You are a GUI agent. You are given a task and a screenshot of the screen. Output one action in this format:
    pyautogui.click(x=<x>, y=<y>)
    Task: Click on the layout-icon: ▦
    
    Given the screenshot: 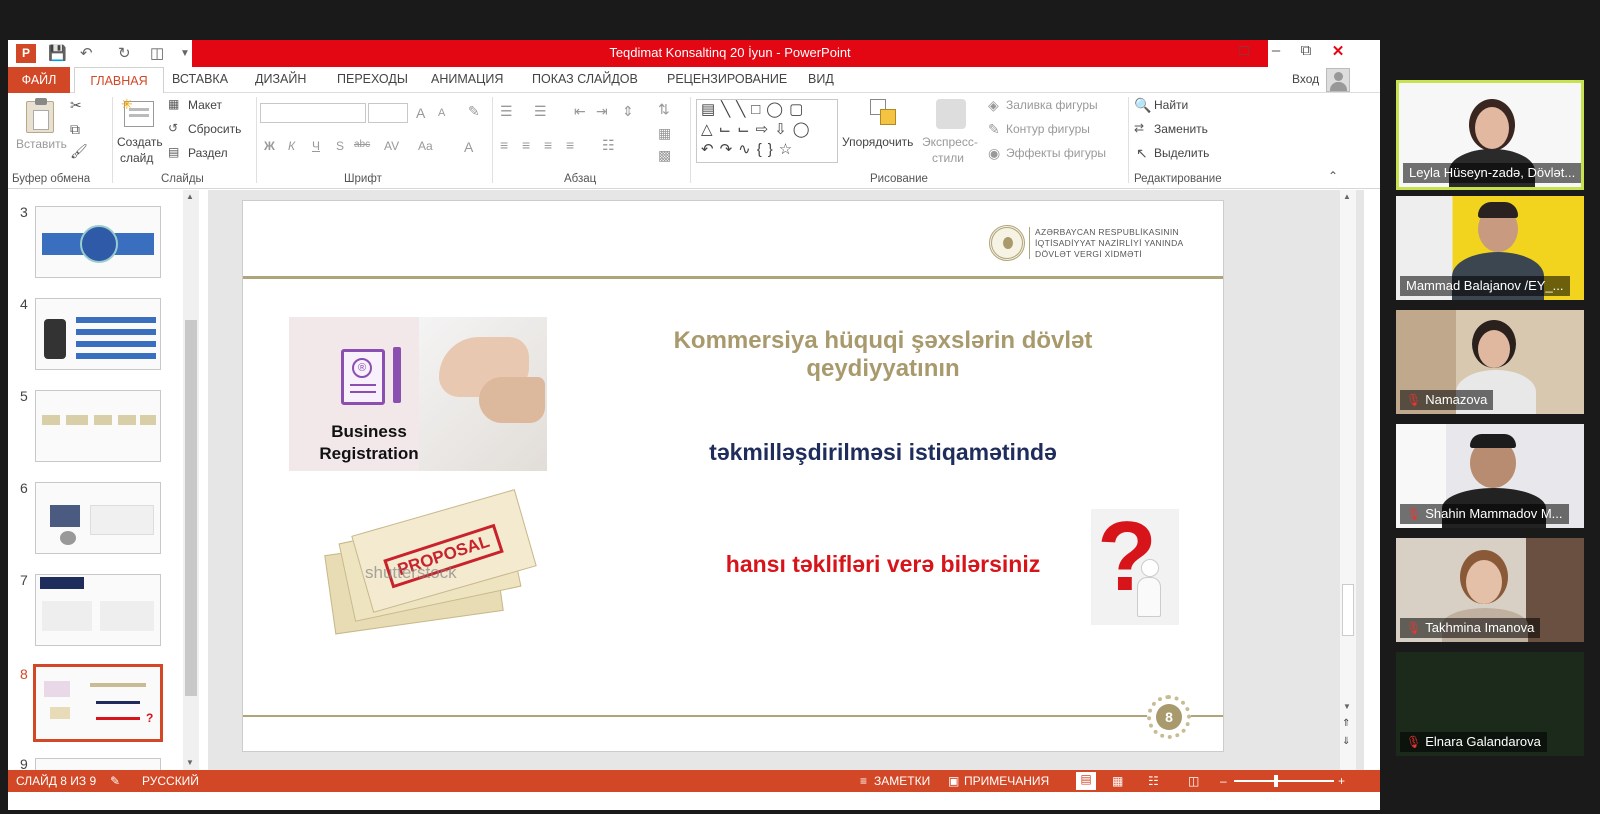 What is the action you would take?
    pyautogui.click(x=173, y=104)
    